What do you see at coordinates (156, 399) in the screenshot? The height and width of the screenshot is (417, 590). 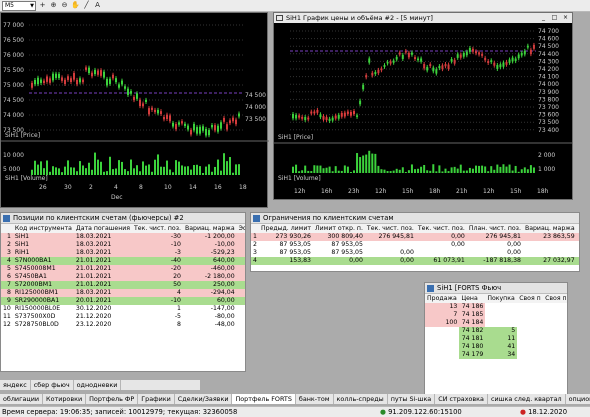 I see `workspace-tab: Графики` at bounding box center [156, 399].